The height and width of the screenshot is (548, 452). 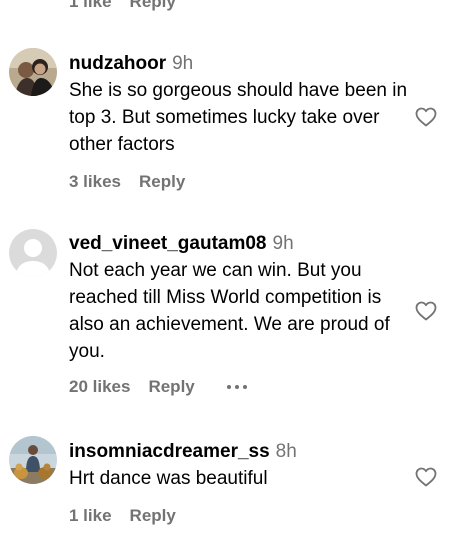 I want to click on comment-text: Hrt dance was beautiful, so click(x=168, y=478).